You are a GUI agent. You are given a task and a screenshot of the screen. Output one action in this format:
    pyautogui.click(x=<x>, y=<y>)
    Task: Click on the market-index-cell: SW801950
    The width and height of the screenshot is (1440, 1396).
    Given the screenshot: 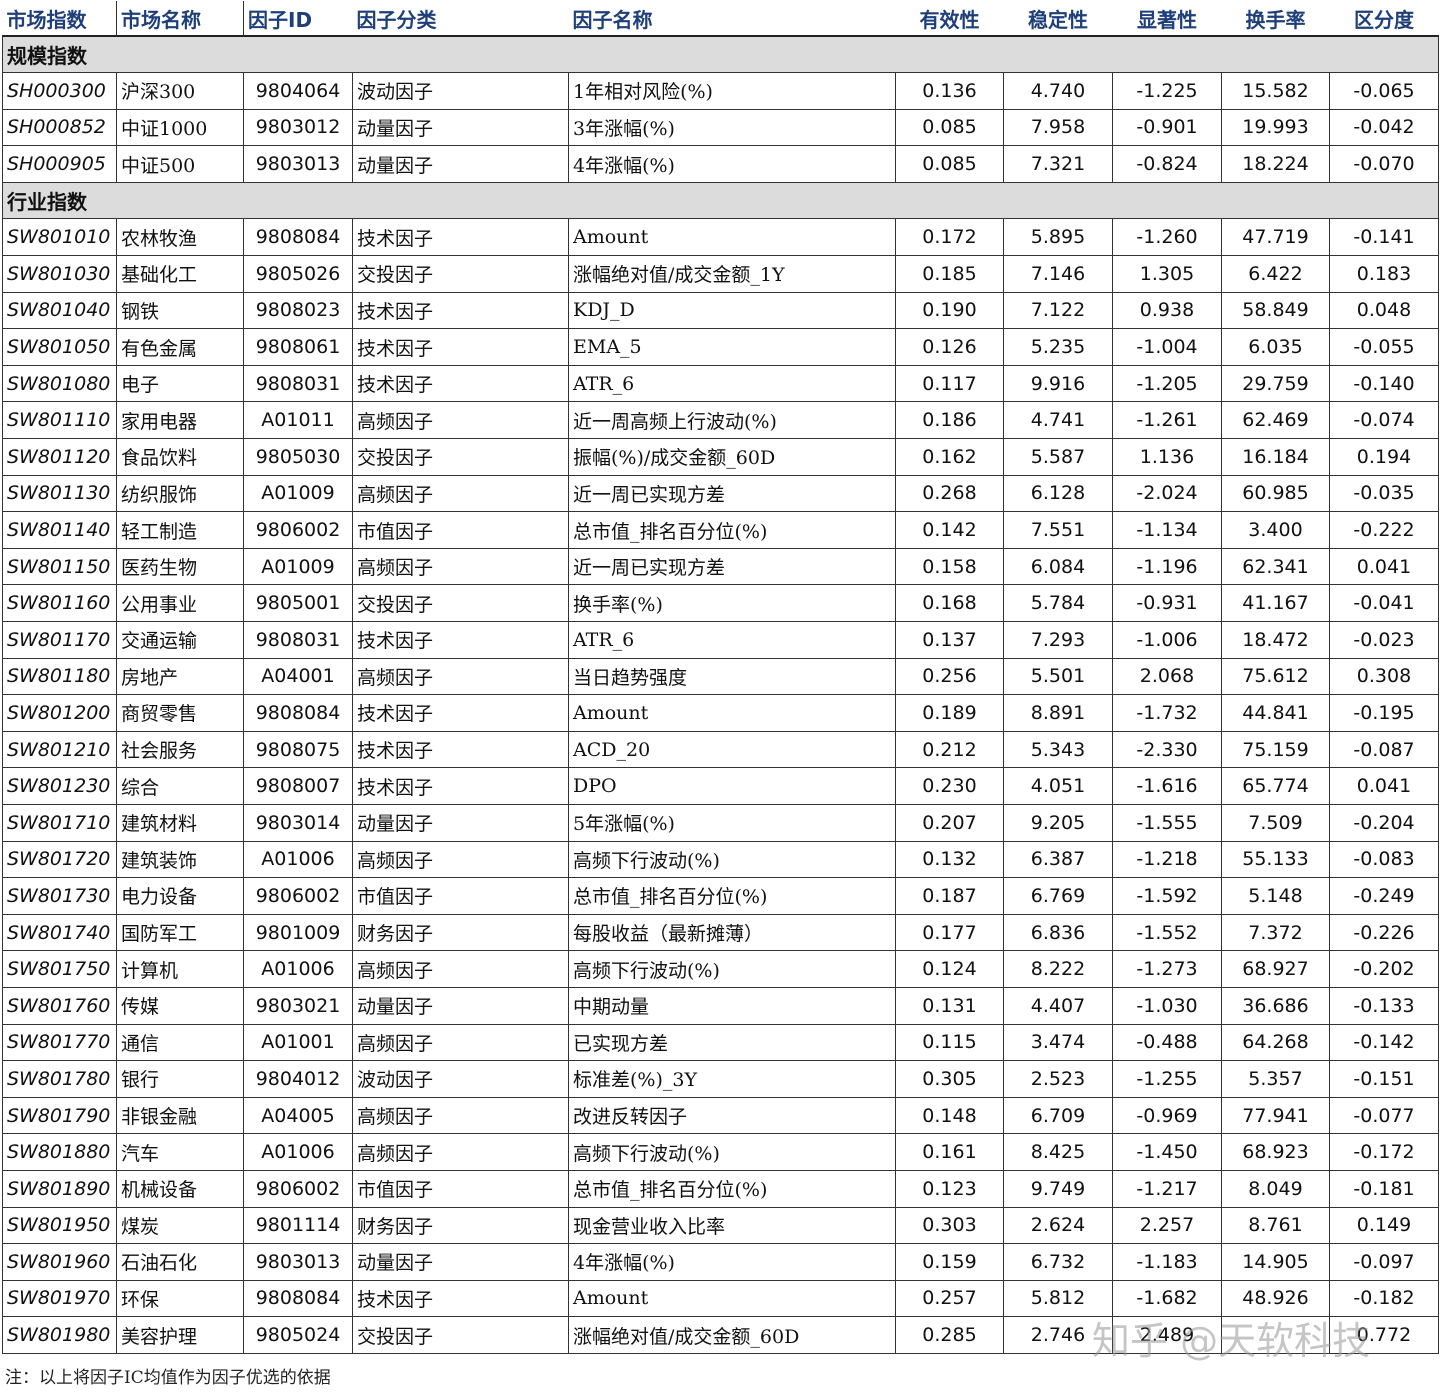 What is the action you would take?
    pyautogui.click(x=59, y=1225)
    